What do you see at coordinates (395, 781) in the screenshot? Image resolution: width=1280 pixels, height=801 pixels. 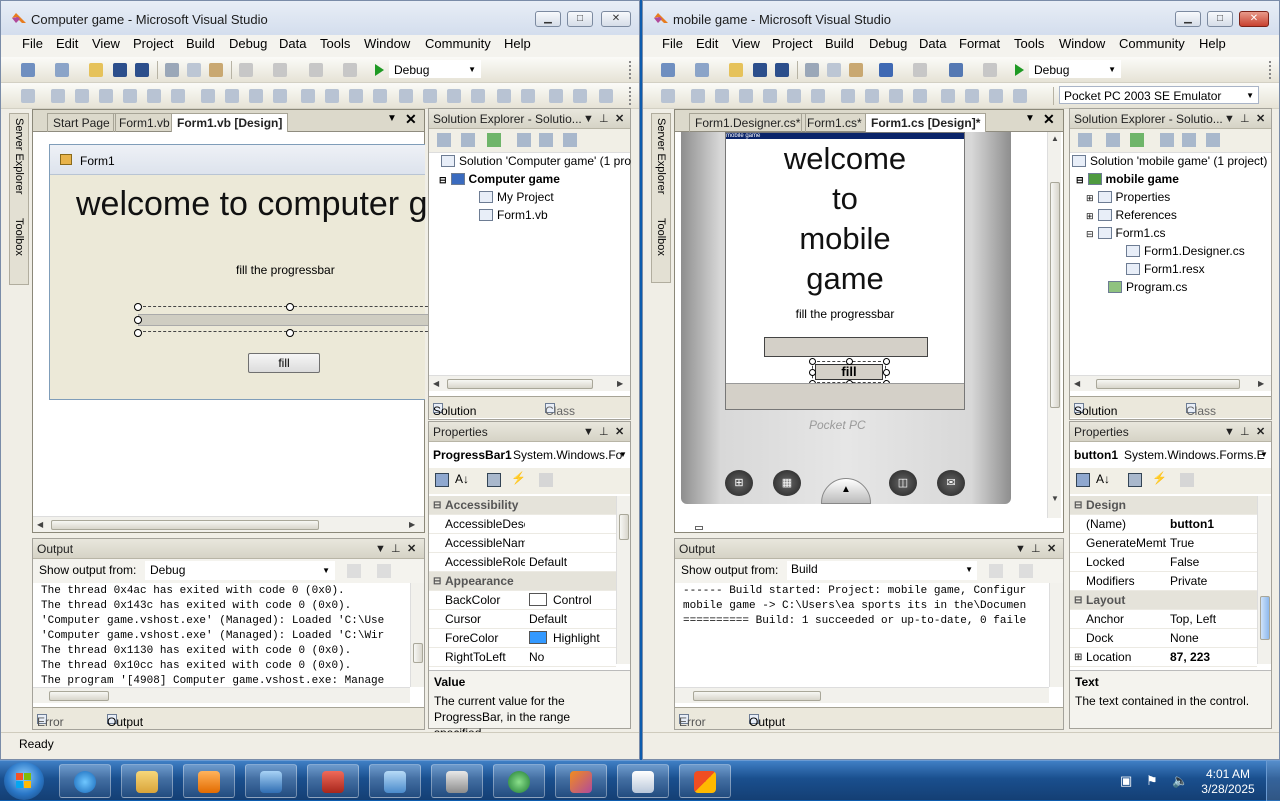 I see `taskbar-control-panel` at bounding box center [395, 781].